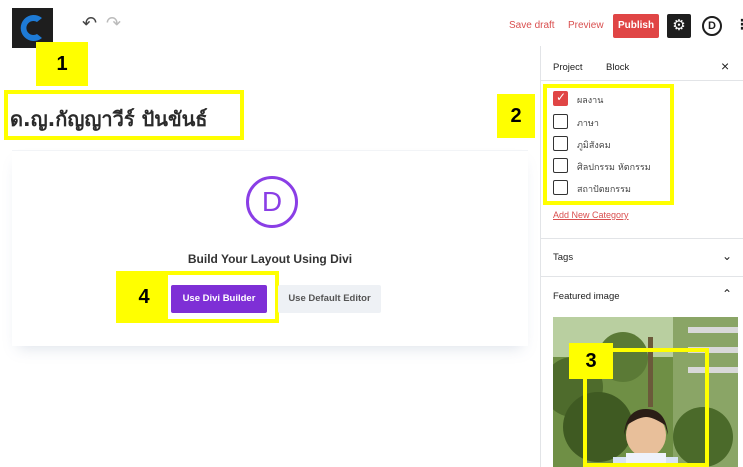 The image size is (743, 467). I want to click on callout-number-4: 4, so click(144, 297).